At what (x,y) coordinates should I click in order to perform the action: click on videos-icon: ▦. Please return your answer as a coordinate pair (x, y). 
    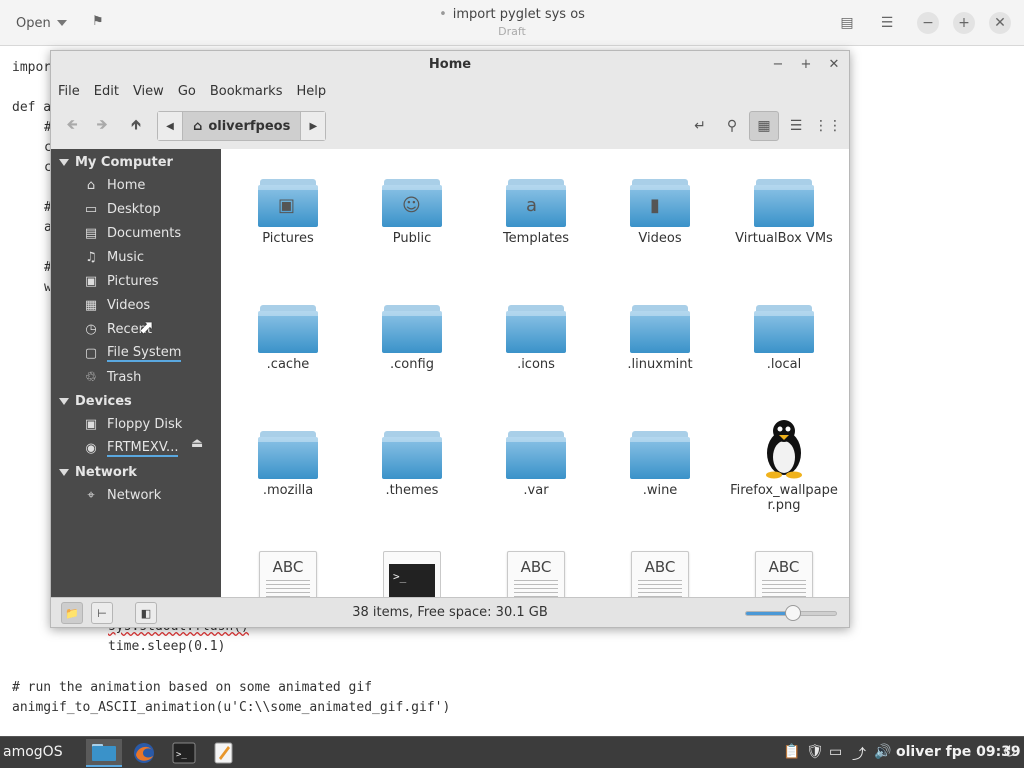
    Looking at the image, I should click on (91, 305).